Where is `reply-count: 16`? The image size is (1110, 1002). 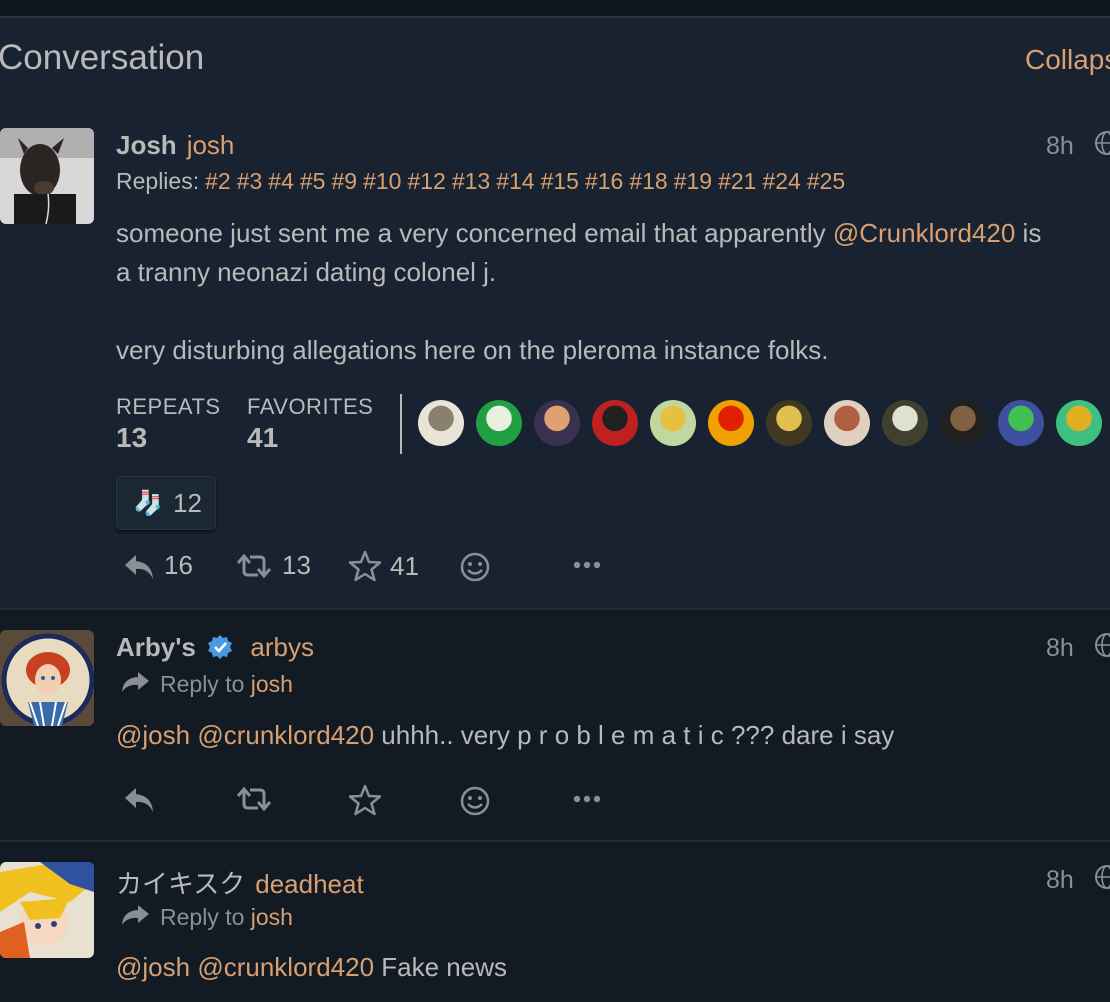
reply-count: 16 is located at coordinates (178, 565).